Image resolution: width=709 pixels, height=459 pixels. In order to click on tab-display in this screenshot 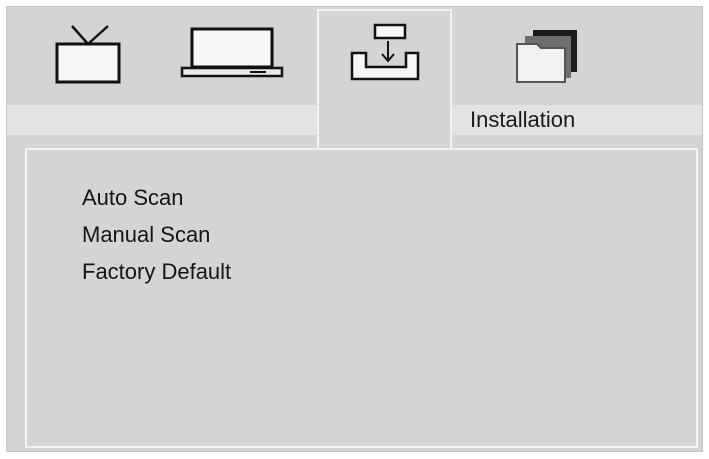, I will do `click(232, 54)`.